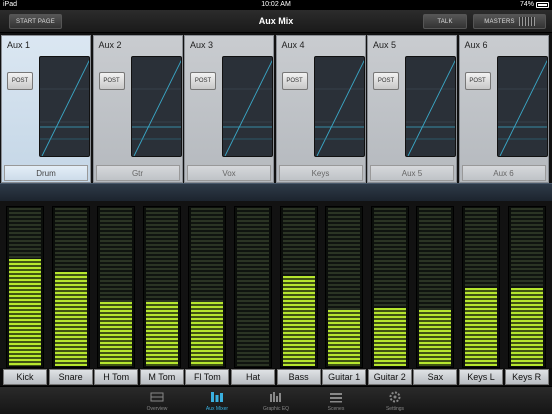  Describe the element at coordinates (526, 377) in the screenshot. I see `channel-label: Keys R` at that location.